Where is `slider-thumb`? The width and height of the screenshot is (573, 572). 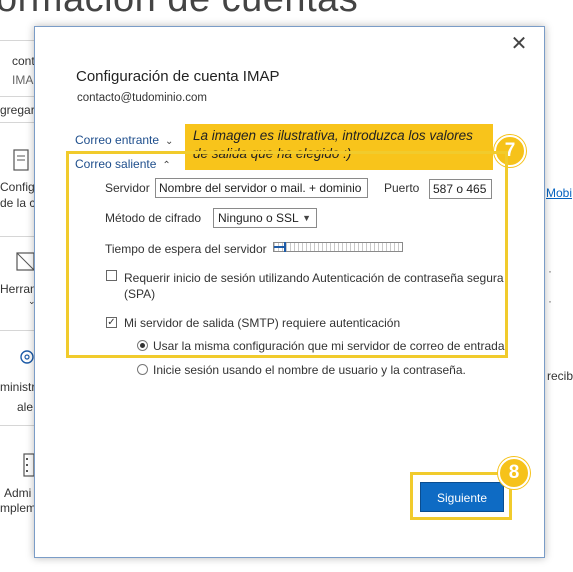 slider-thumb is located at coordinates (285, 247).